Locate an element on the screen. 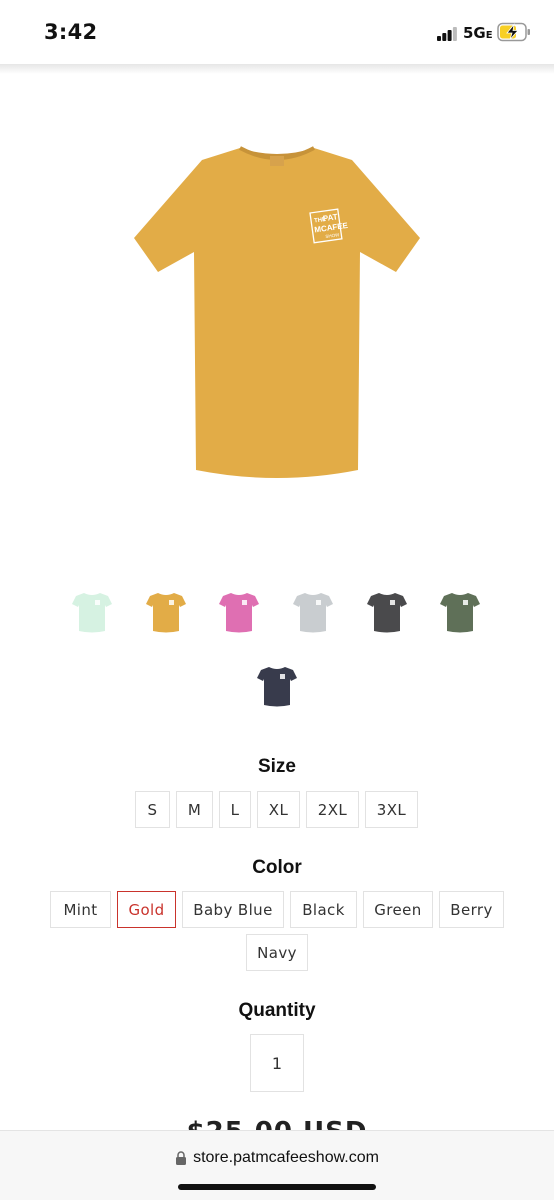  thumbnail-black is located at coordinates (387, 612).